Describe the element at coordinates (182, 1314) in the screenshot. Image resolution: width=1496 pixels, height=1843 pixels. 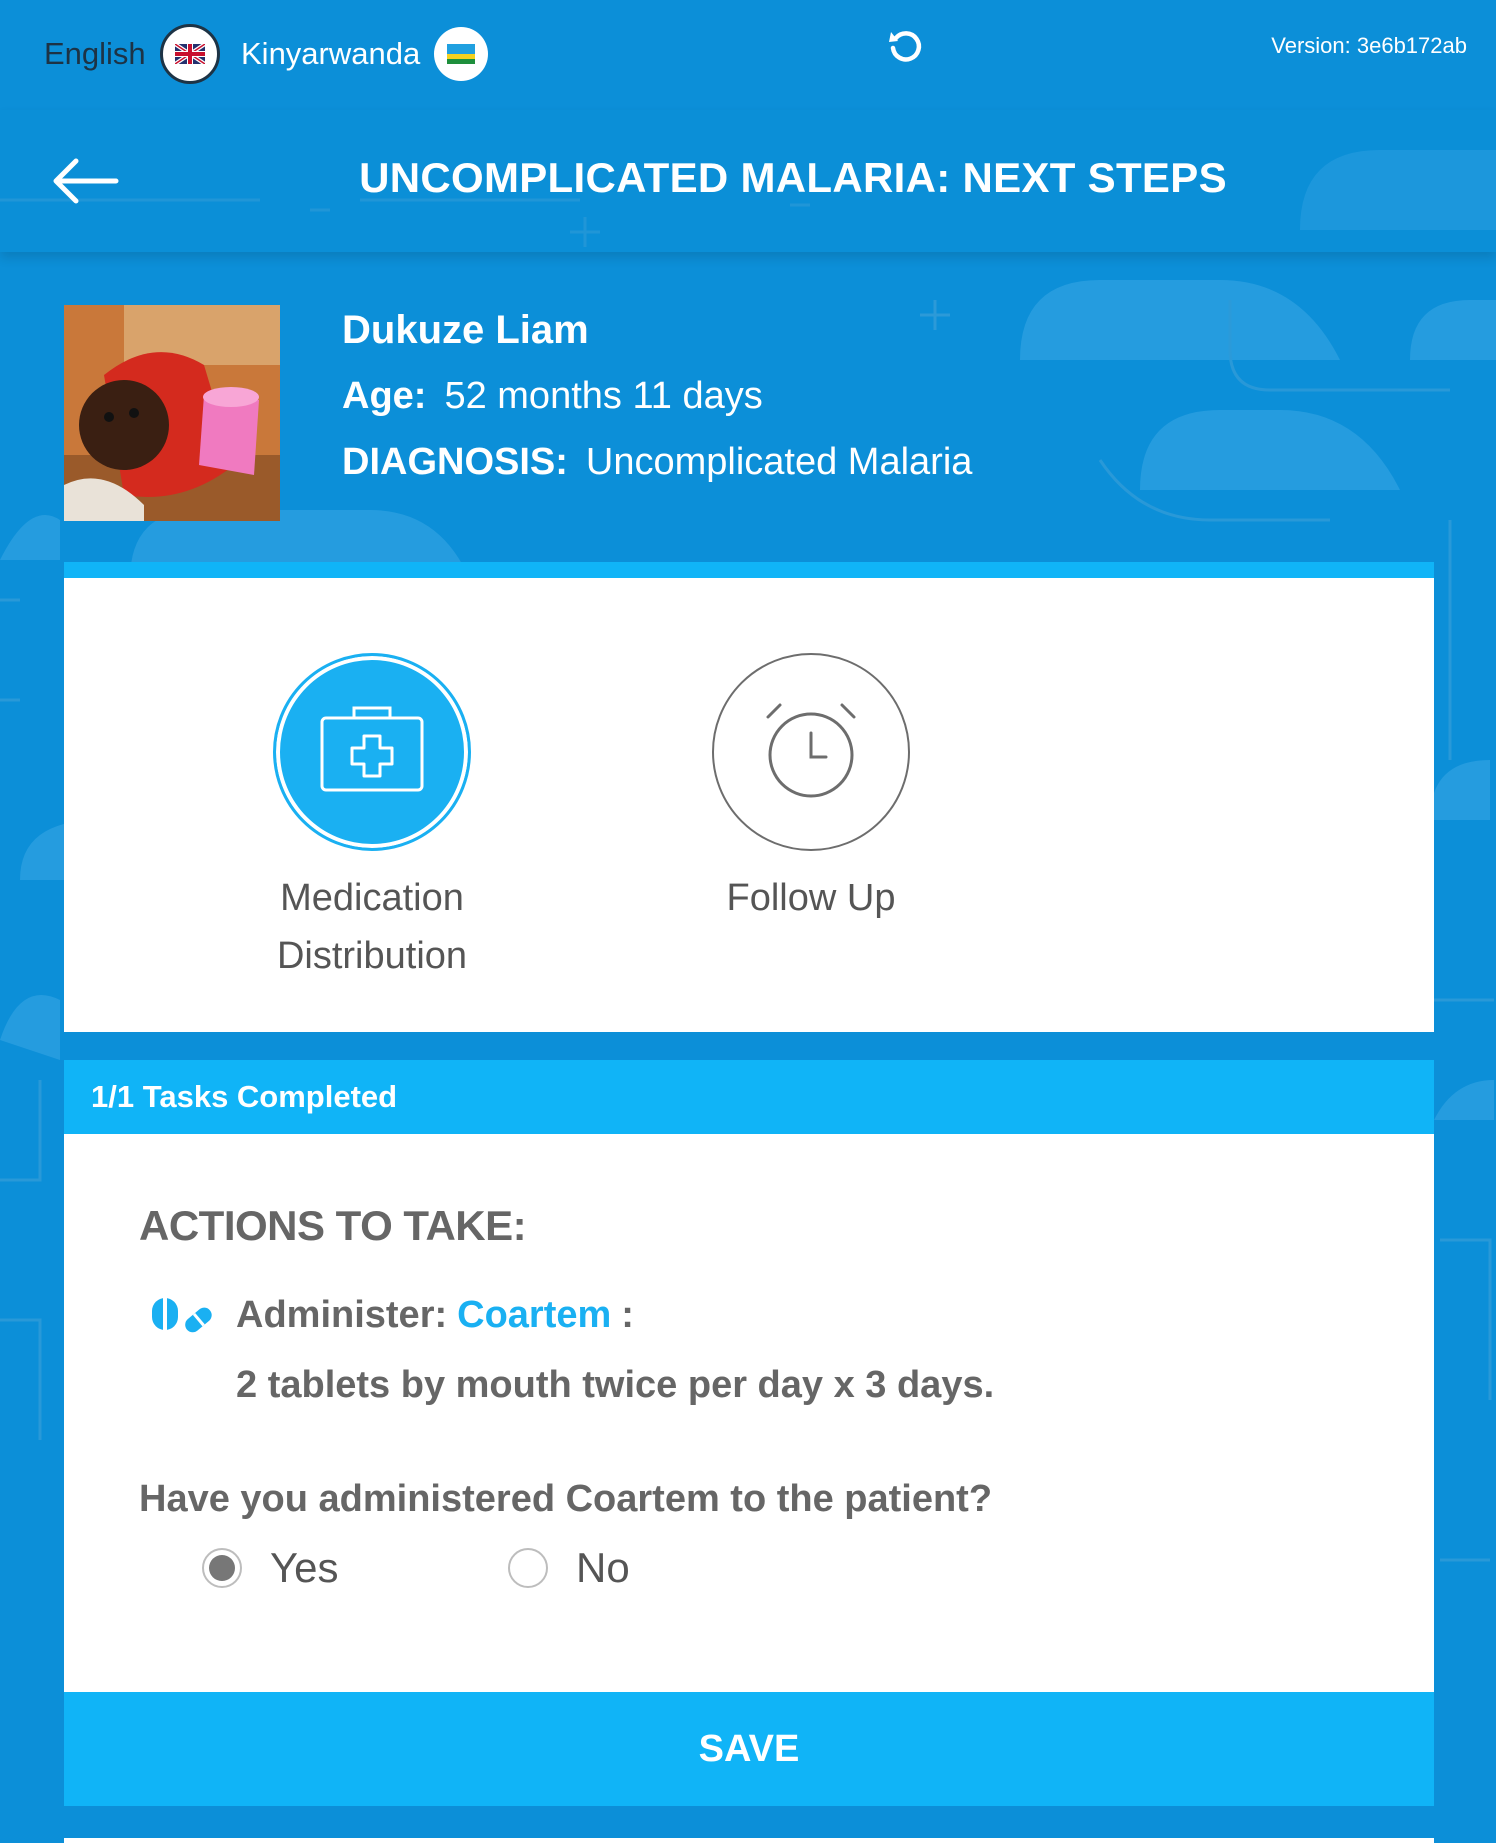
I see `pills-icon` at that location.